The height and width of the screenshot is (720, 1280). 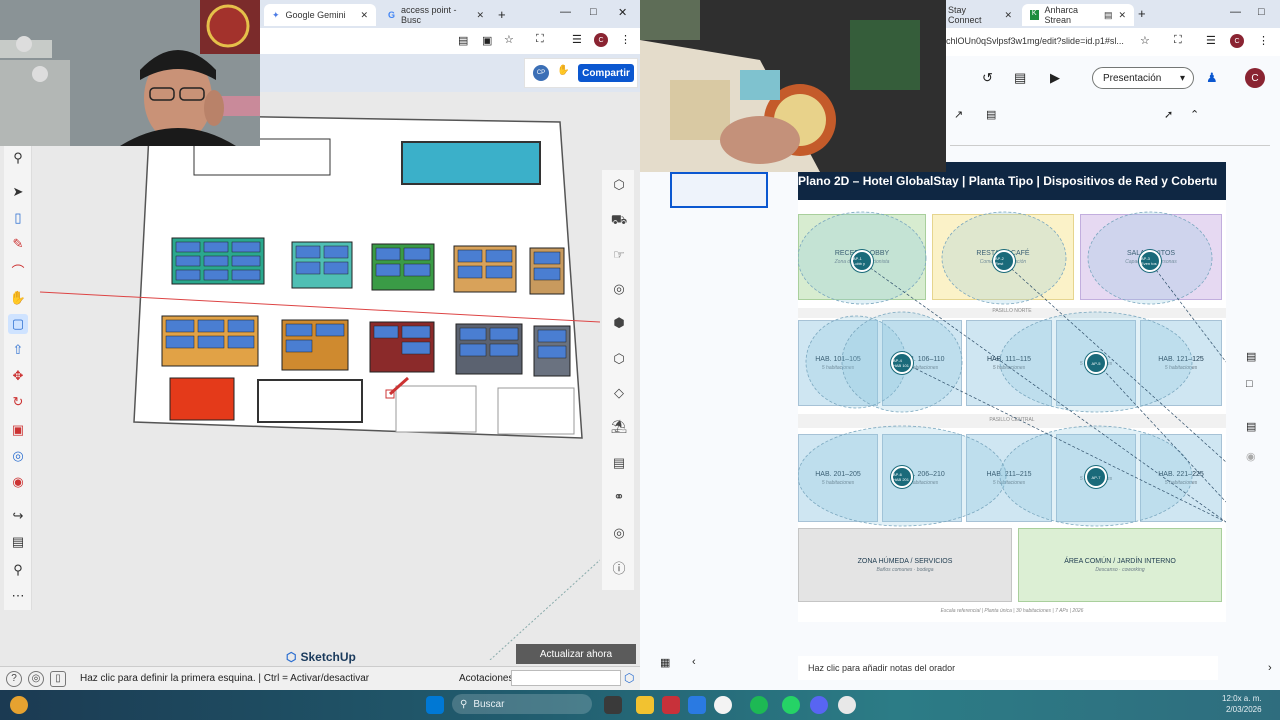 I want to click on tape-icon: ↪, so click(x=18, y=516).